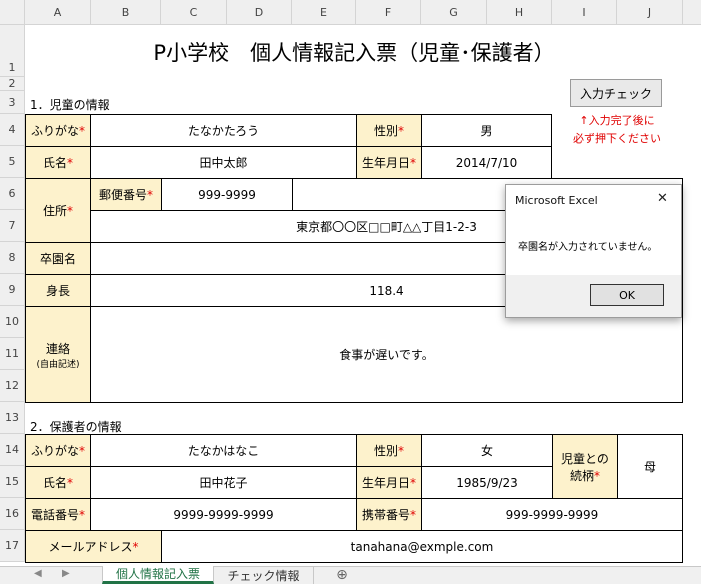  What do you see at coordinates (617, 138) in the screenshot?
I see `check-note-line-2: 必ず押下ください` at bounding box center [617, 138].